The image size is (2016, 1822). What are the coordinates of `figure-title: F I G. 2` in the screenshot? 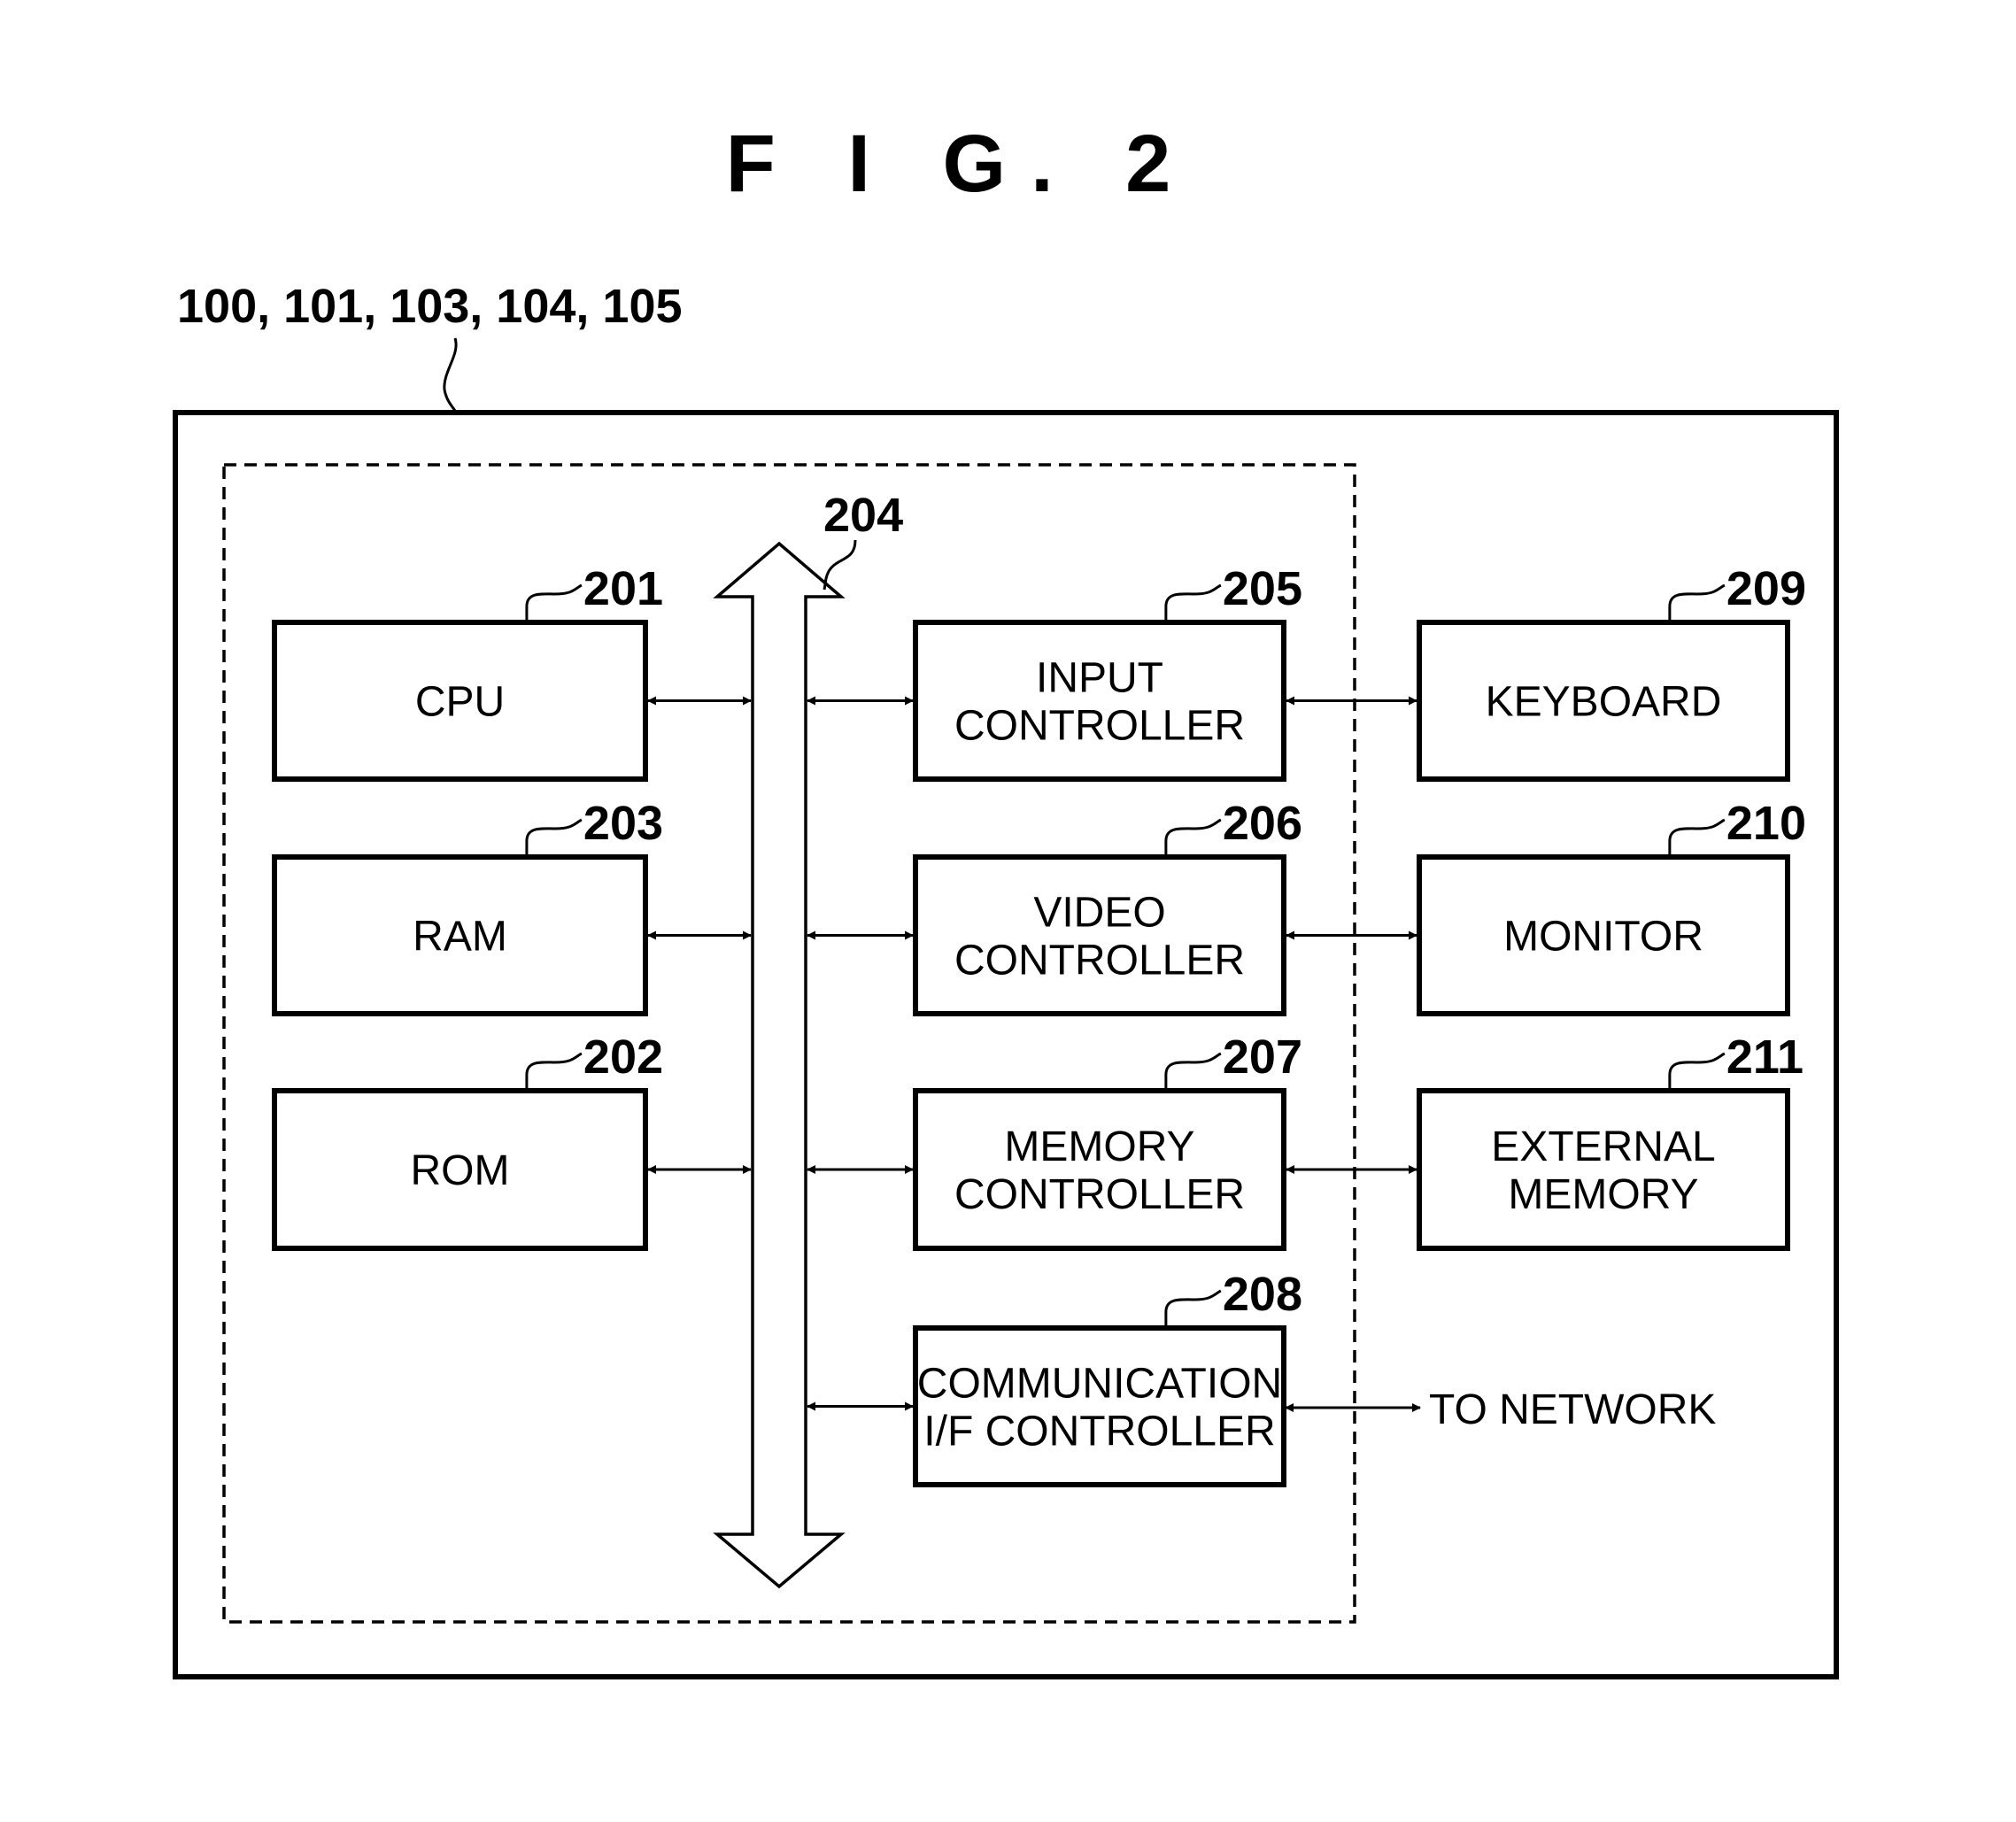 It's located at (961, 164).